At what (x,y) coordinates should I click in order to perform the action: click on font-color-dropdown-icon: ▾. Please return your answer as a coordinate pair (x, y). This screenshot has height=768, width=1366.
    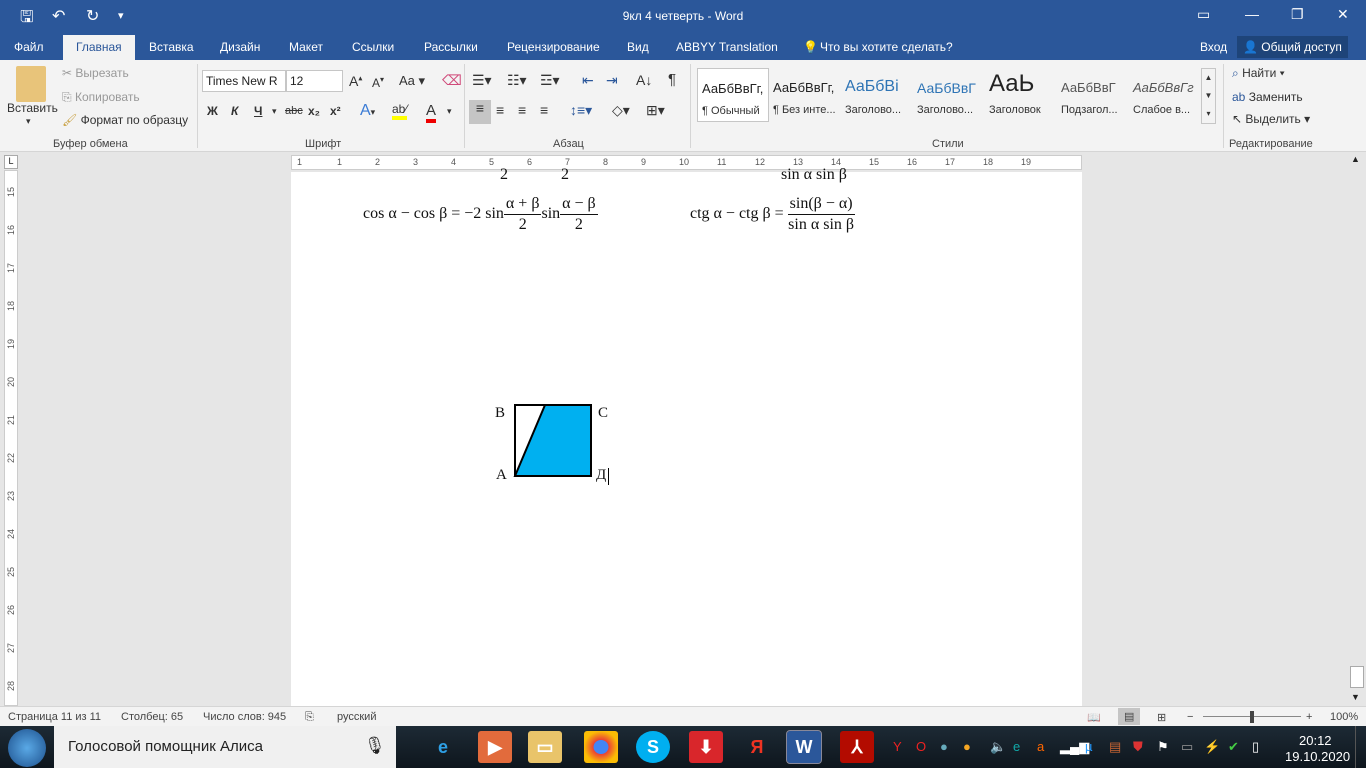
    Looking at the image, I should click on (449, 111).